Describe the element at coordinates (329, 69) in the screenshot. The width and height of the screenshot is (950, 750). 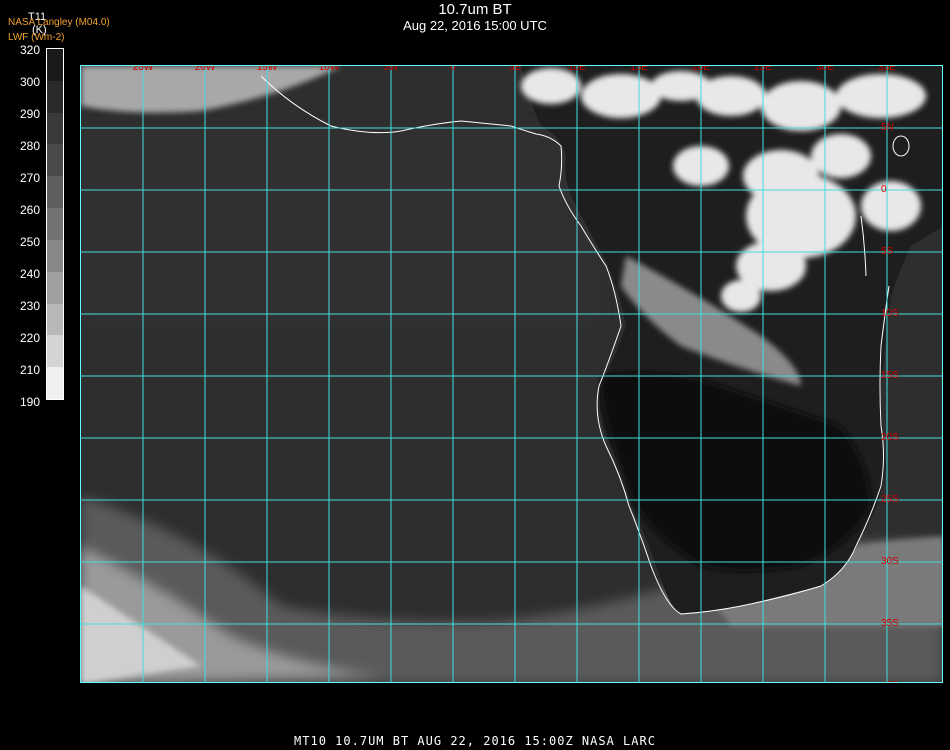
I see `longitude-label: 10W` at that location.